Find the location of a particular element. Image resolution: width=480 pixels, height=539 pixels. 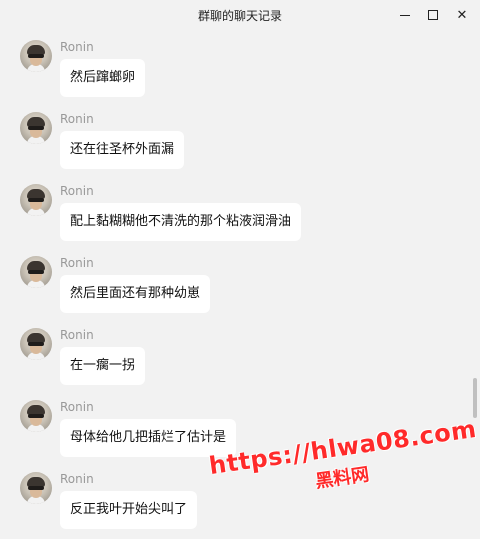

close-button: ✕ is located at coordinates (462, 15).